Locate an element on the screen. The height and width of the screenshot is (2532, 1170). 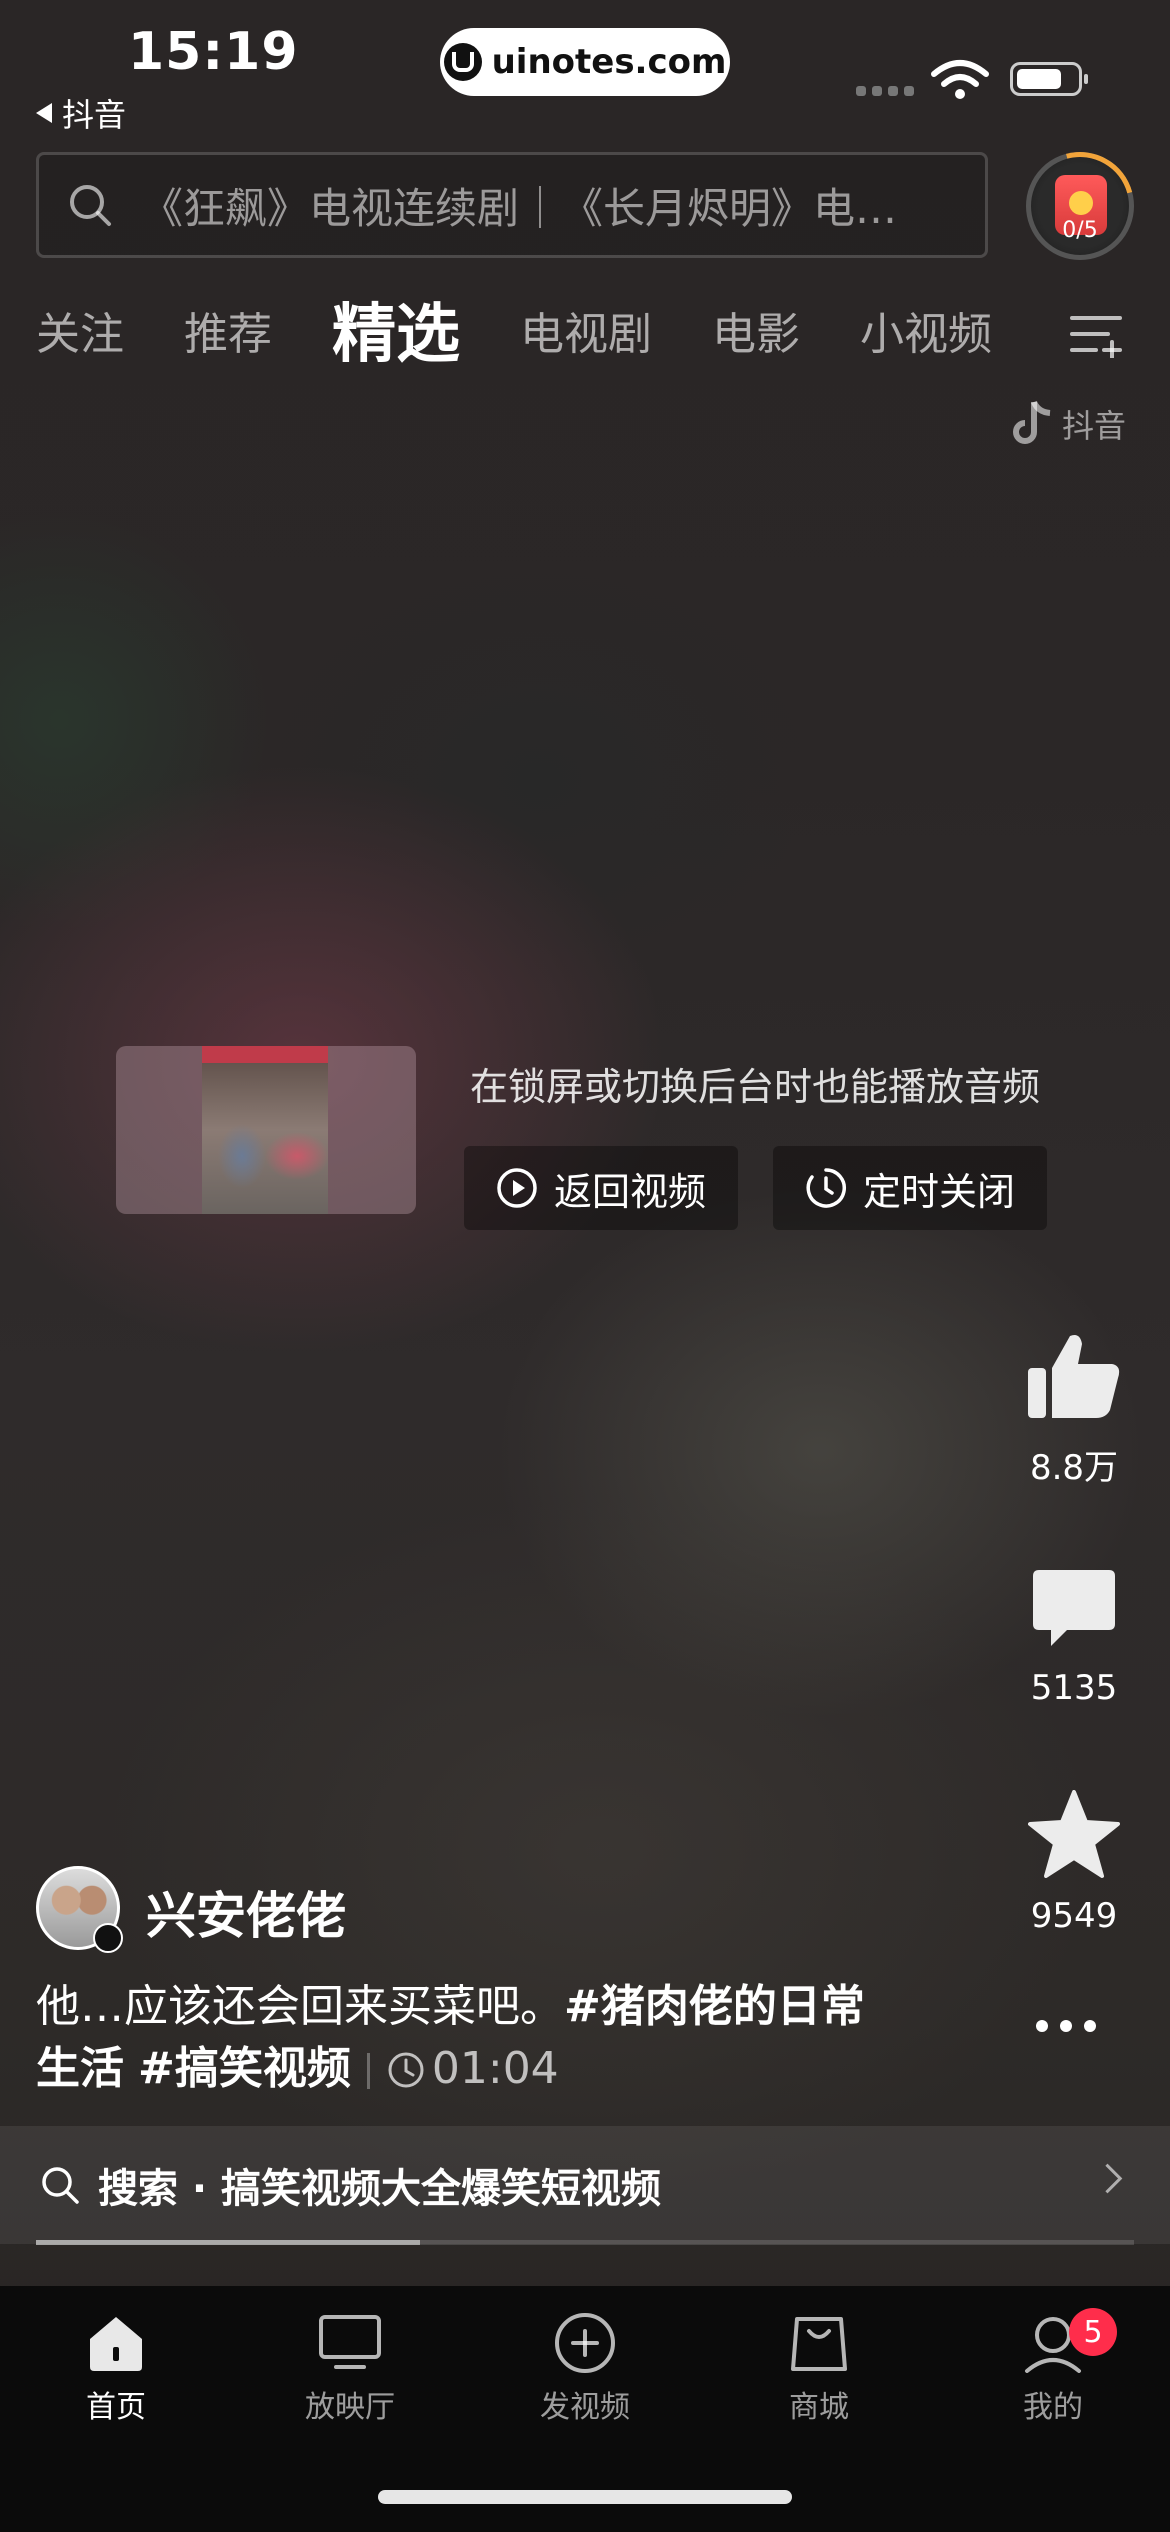
tab-recommend: 推荐 is located at coordinates (228, 335).